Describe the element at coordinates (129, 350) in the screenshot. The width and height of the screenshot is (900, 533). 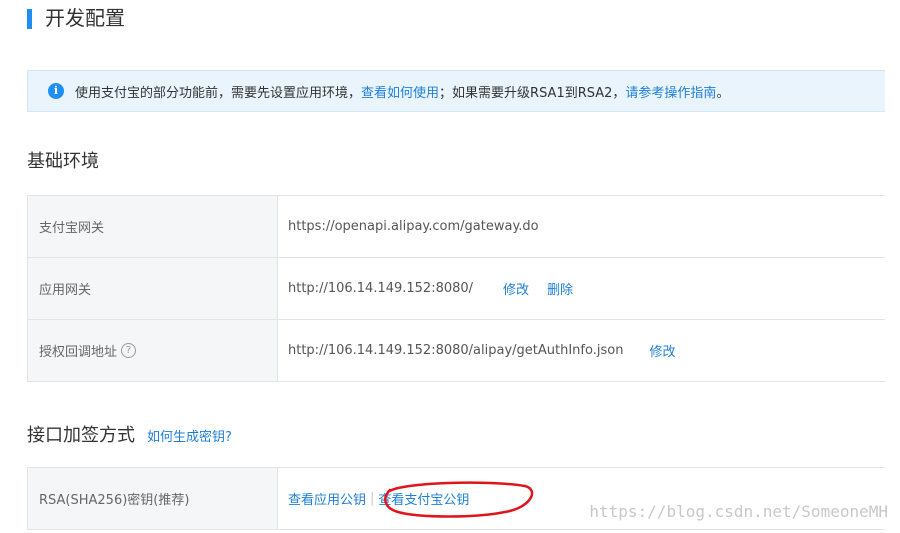
I see `question-circle-icon: ?` at that location.